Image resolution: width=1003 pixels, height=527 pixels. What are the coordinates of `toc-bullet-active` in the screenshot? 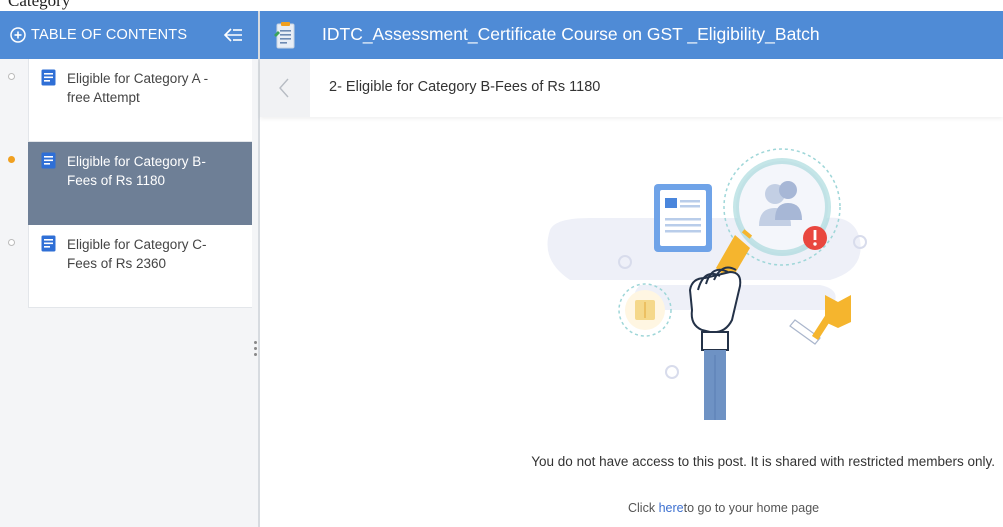 It's located at (11, 159).